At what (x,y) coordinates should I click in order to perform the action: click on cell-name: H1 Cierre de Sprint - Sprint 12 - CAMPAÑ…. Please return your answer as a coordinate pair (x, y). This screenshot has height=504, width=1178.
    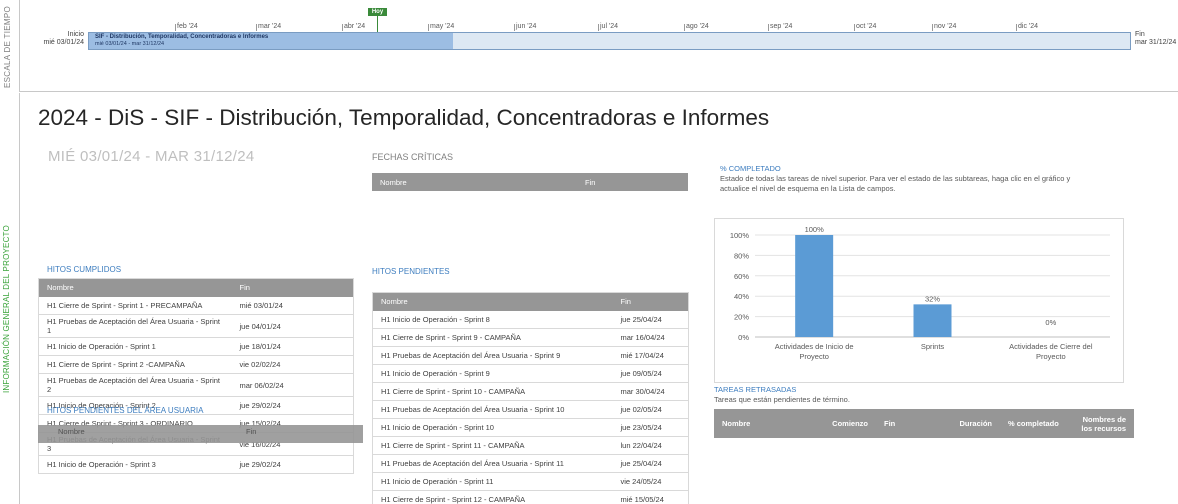
    Looking at the image, I should click on (492, 497).